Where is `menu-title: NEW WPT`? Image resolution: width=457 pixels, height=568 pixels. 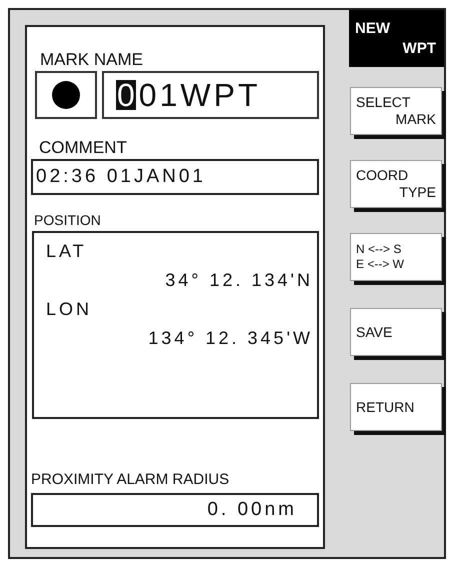
menu-title: NEW WPT is located at coordinates (396, 38).